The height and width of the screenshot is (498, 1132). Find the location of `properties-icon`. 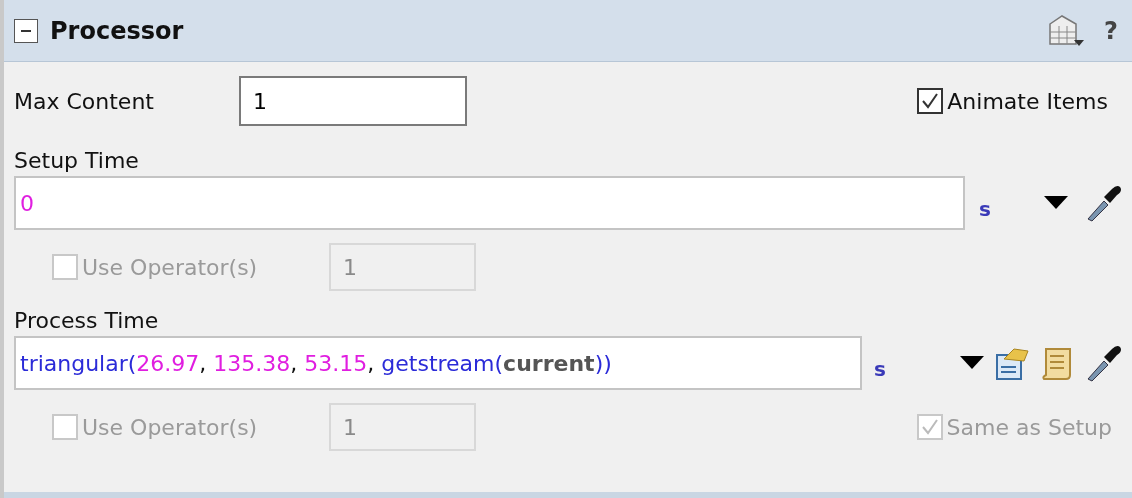

properties-icon is located at coordinates (1012, 363).